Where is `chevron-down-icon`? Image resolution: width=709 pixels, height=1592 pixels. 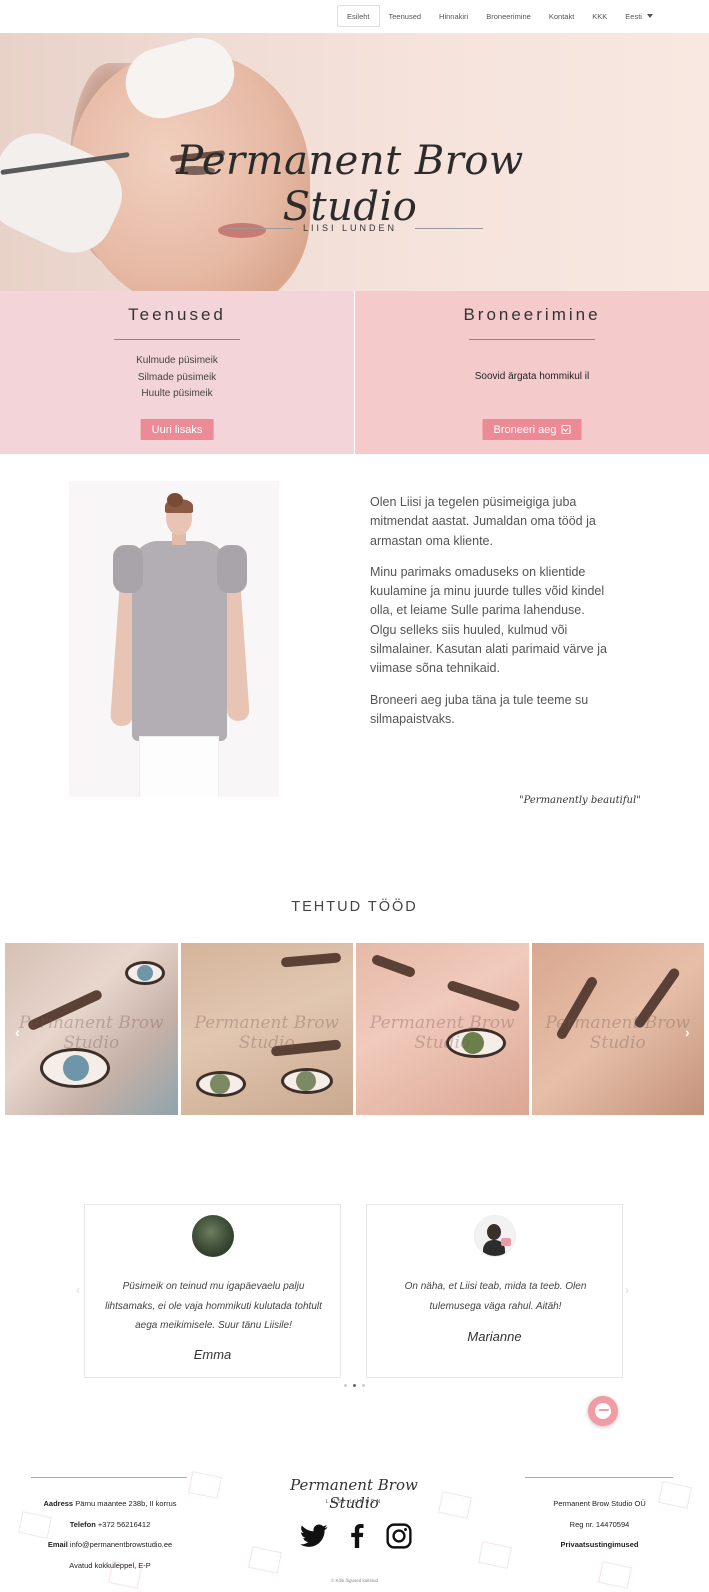 chevron-down-icon is located at coordinates (649, 16).